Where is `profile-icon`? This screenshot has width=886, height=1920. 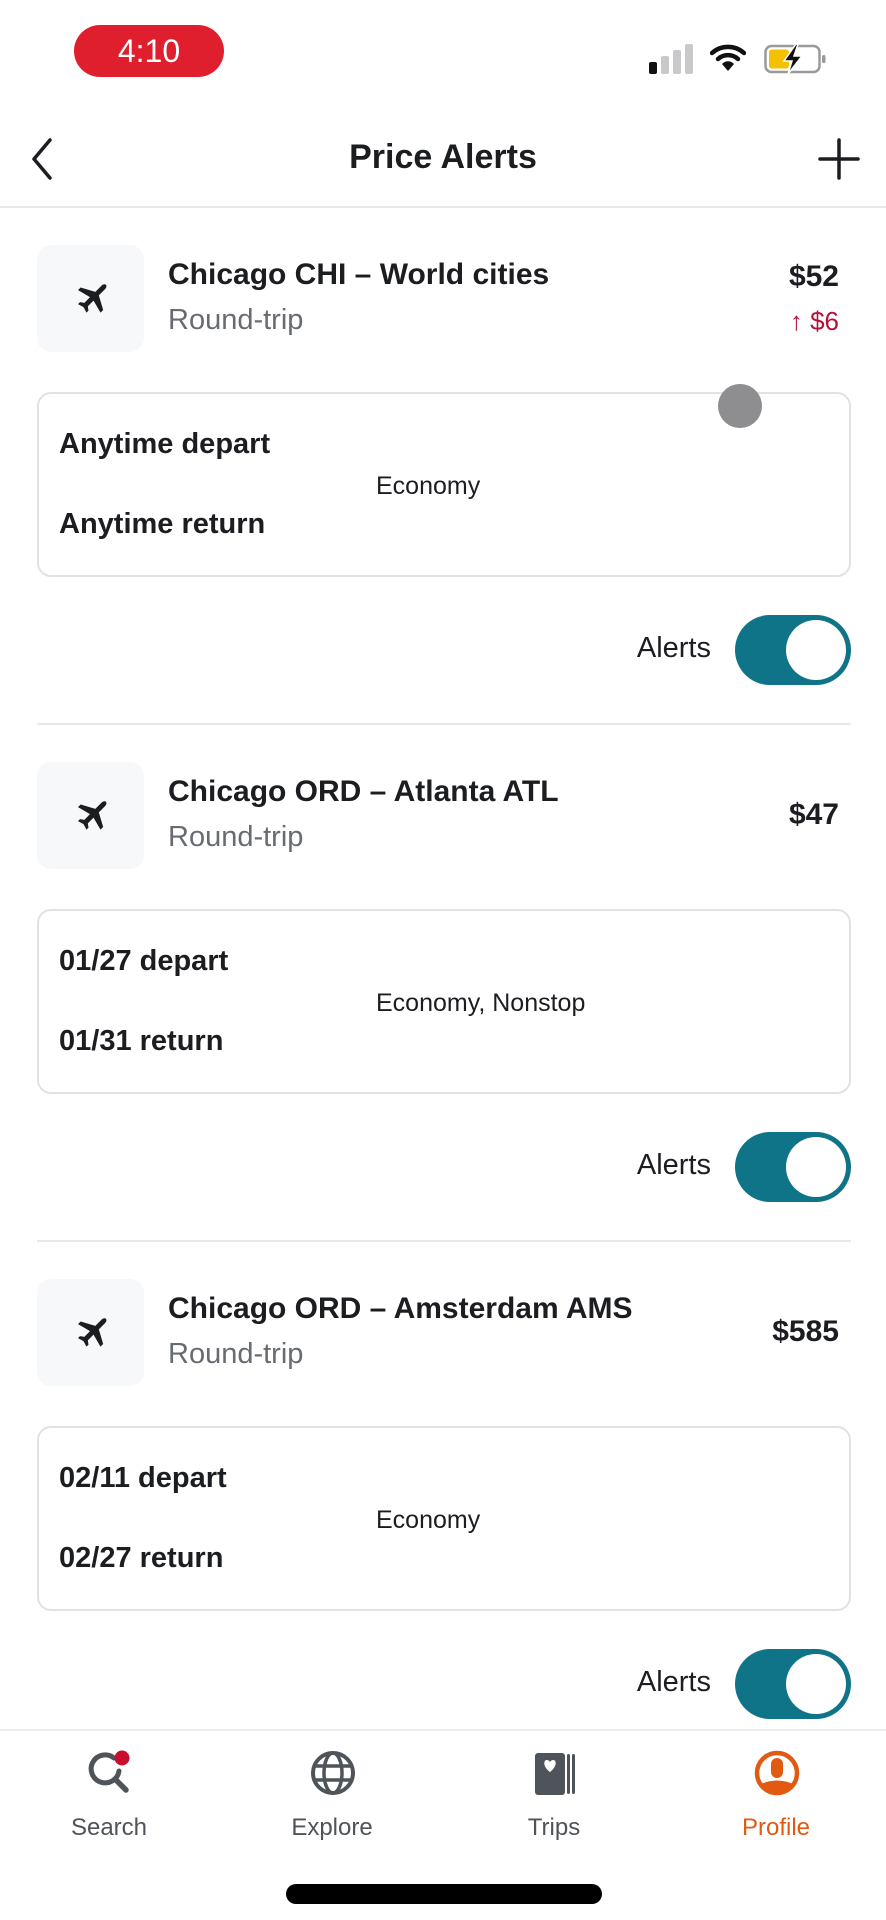
profile-icon is located at coordinates (777, 1773).